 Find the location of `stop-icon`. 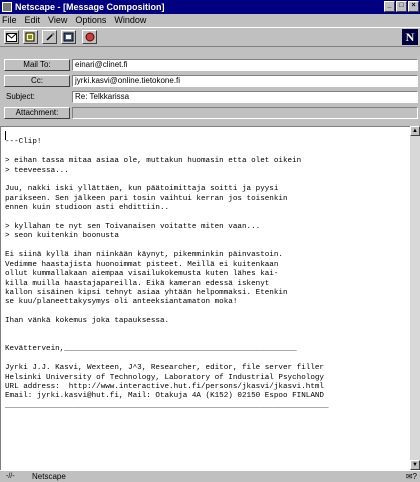

stop-icon is located at coordinates (89, 37).